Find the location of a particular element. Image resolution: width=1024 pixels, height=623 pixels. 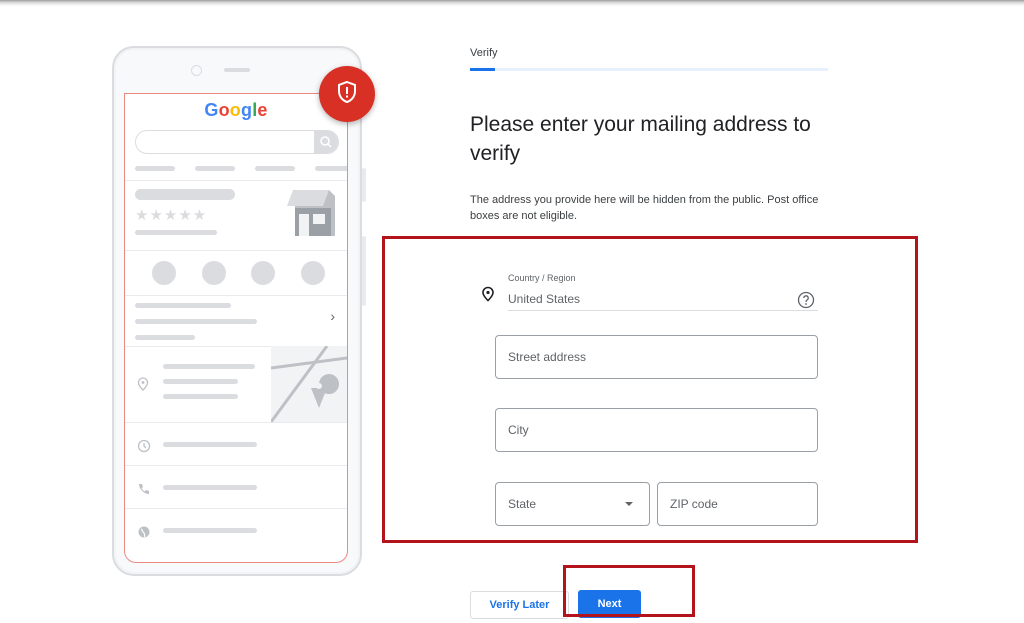

verify-later-button: Verify Later is located at coordinates (519, 605).